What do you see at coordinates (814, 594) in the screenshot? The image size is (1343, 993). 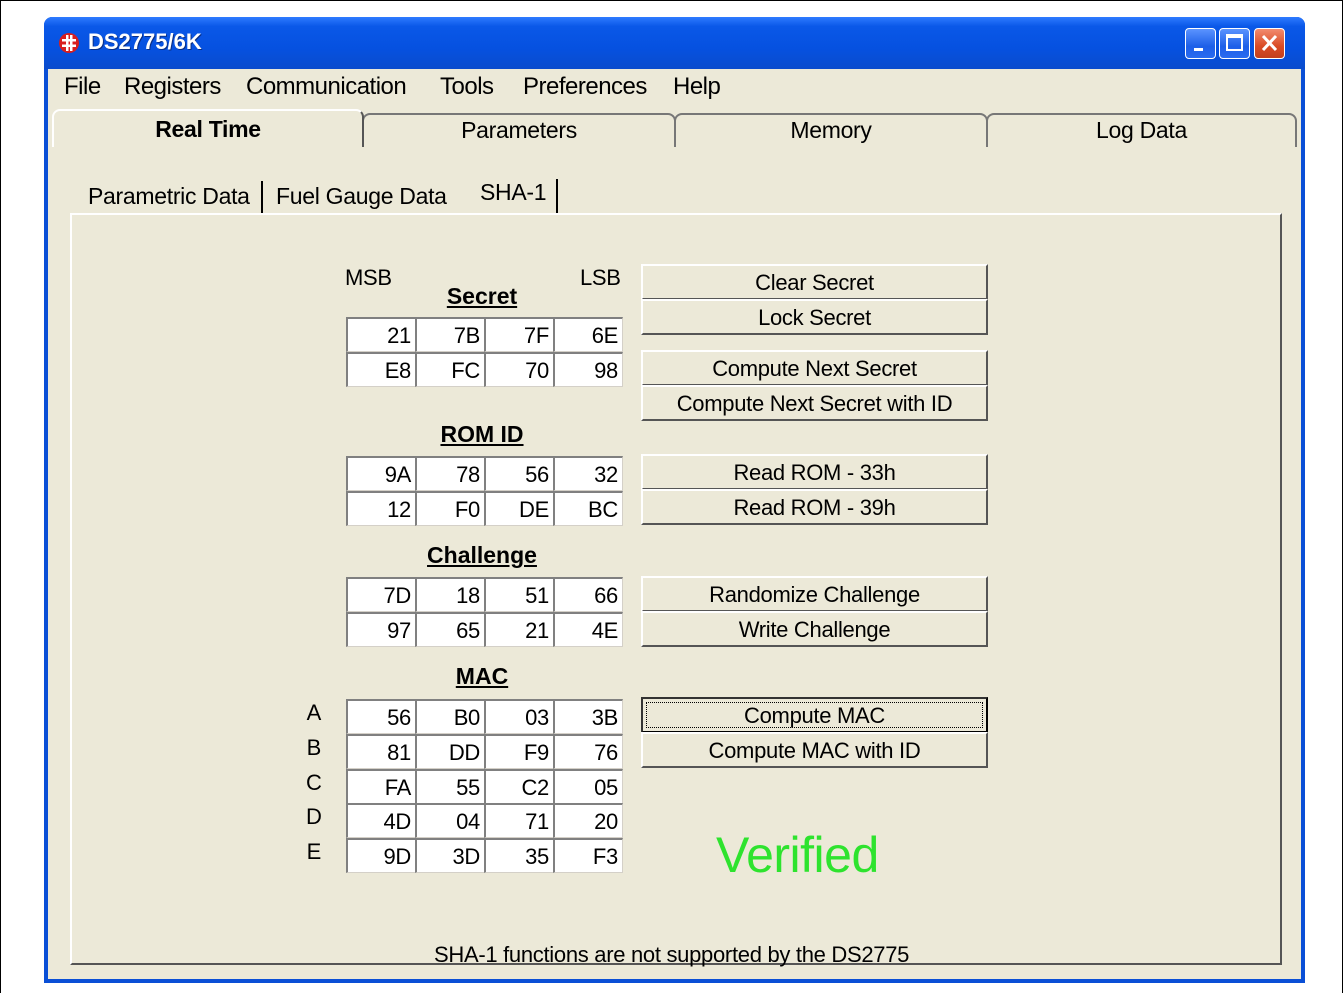 I see `randomize-challenge-button: Randomize Challenge` at bounding box center [814, 594].